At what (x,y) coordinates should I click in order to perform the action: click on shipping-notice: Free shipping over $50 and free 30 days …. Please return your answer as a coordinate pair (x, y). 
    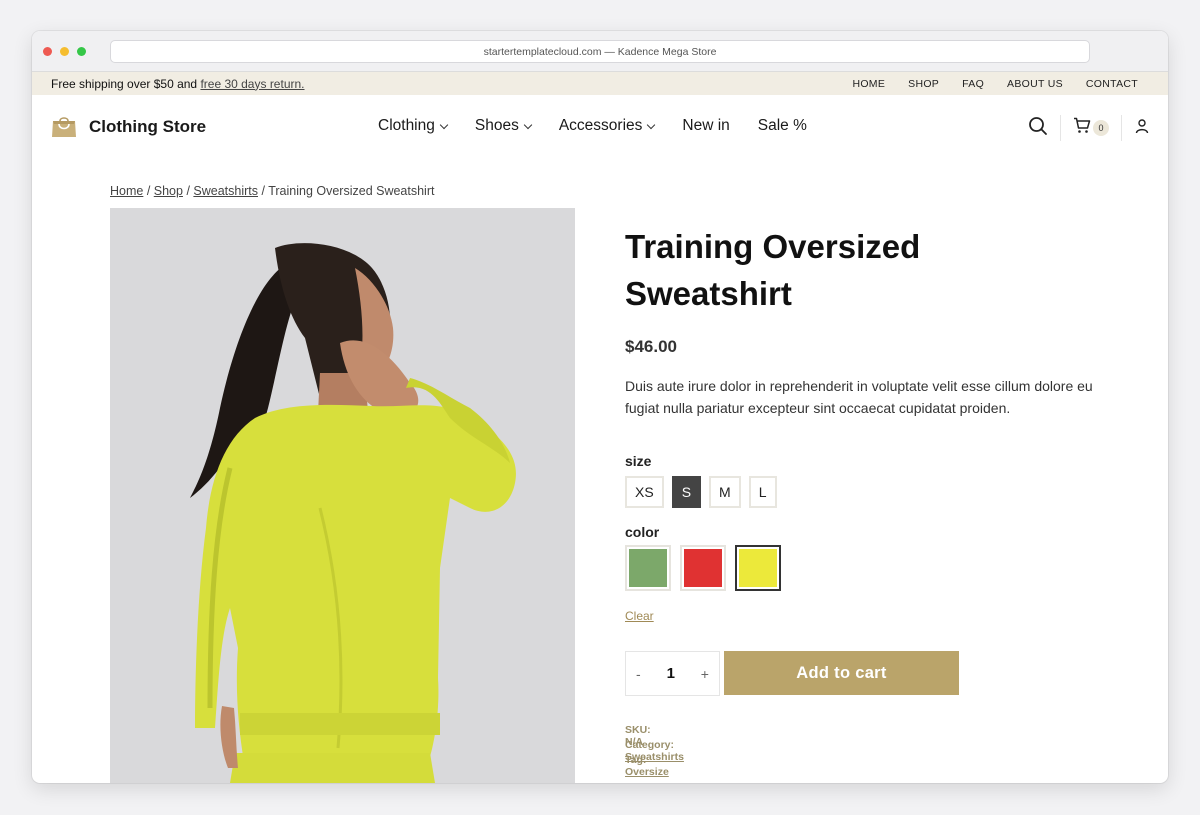
    Looking at the image, I should click on (178, 84).